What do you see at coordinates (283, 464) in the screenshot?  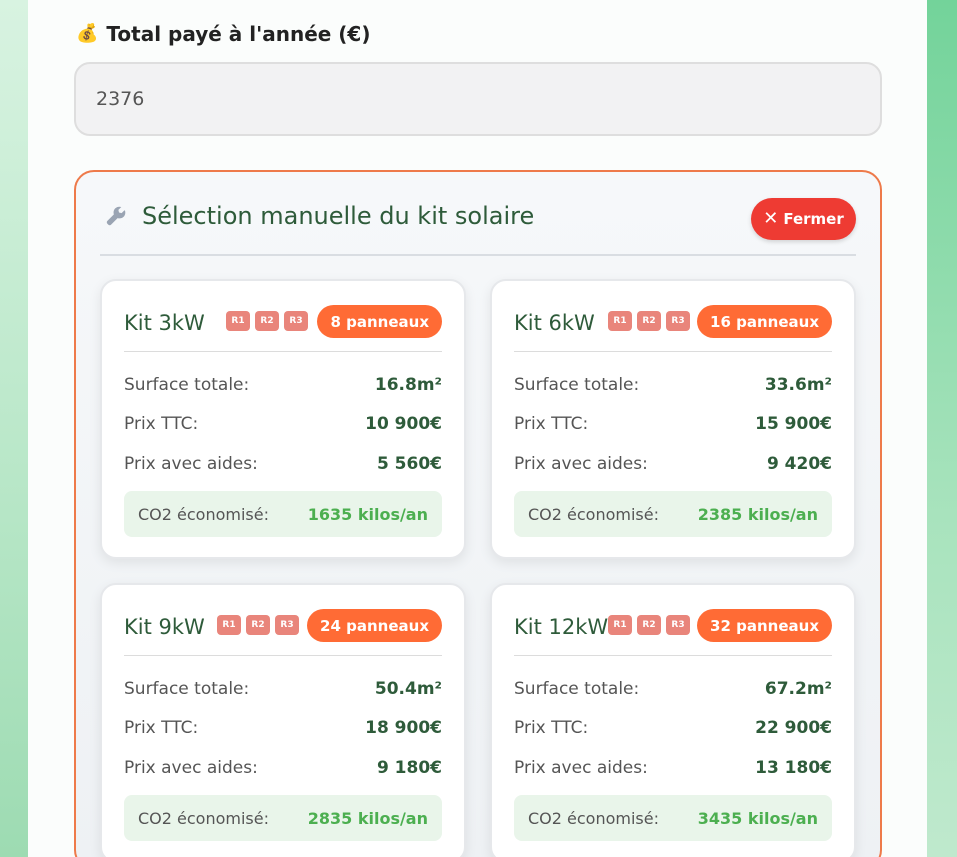 I see `price-aid-row: Prix avec aides: 5 560€` at bounding box center [283, 464].